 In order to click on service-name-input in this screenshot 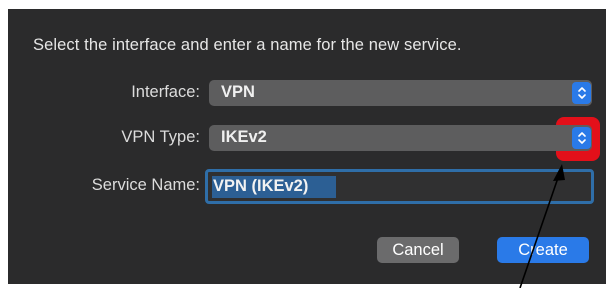, I will do `click(399, 186)`.